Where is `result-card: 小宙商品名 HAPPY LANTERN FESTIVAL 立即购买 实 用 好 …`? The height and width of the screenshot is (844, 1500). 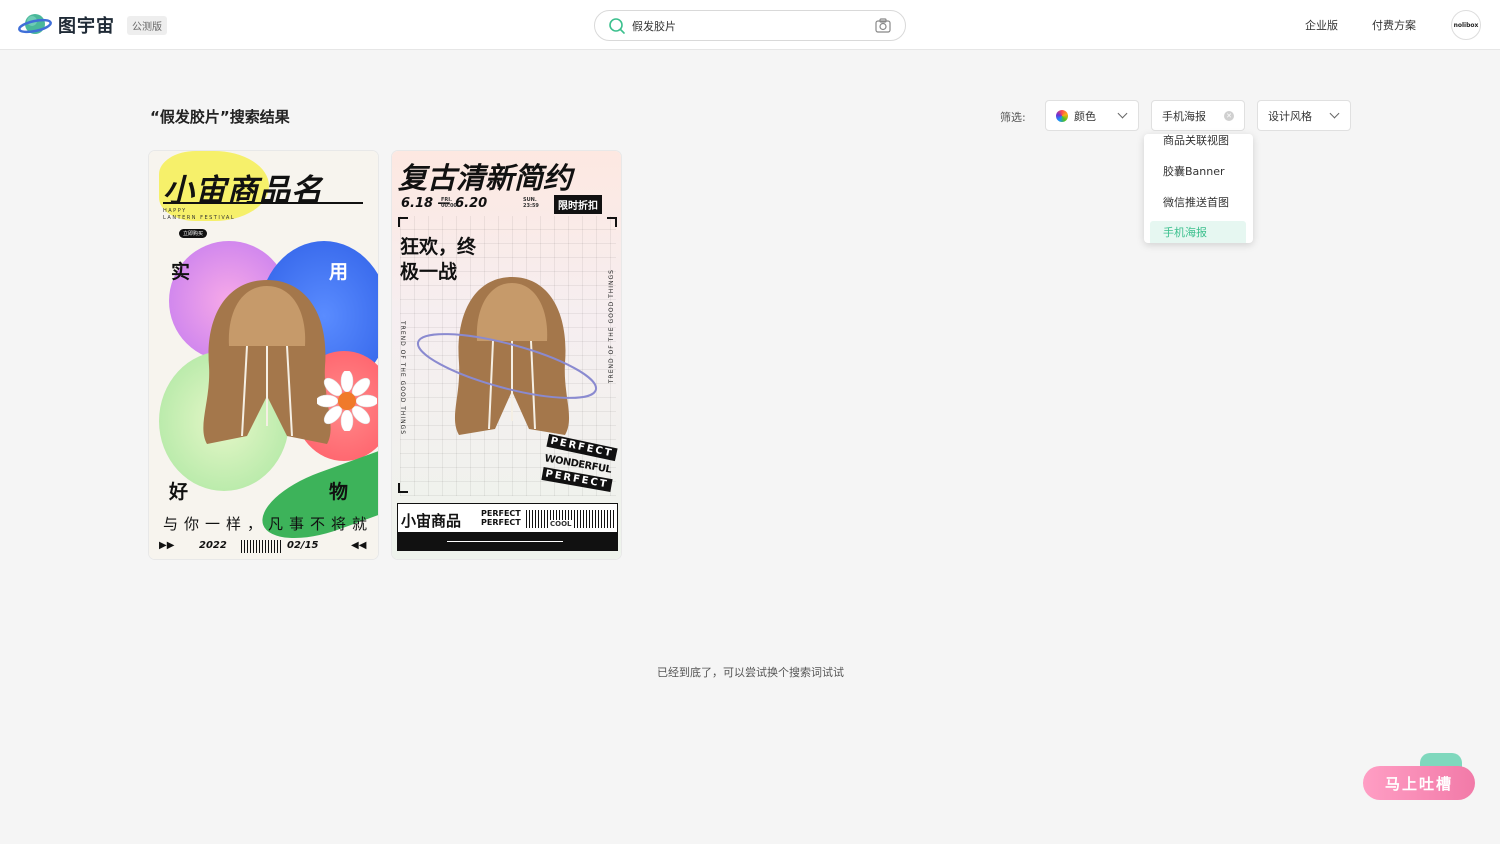
result-card: 小宙商品名 HAPPY LANTERN FESTIVAL 立即购买 实 用 好 … is located at coordinates (263, 355).